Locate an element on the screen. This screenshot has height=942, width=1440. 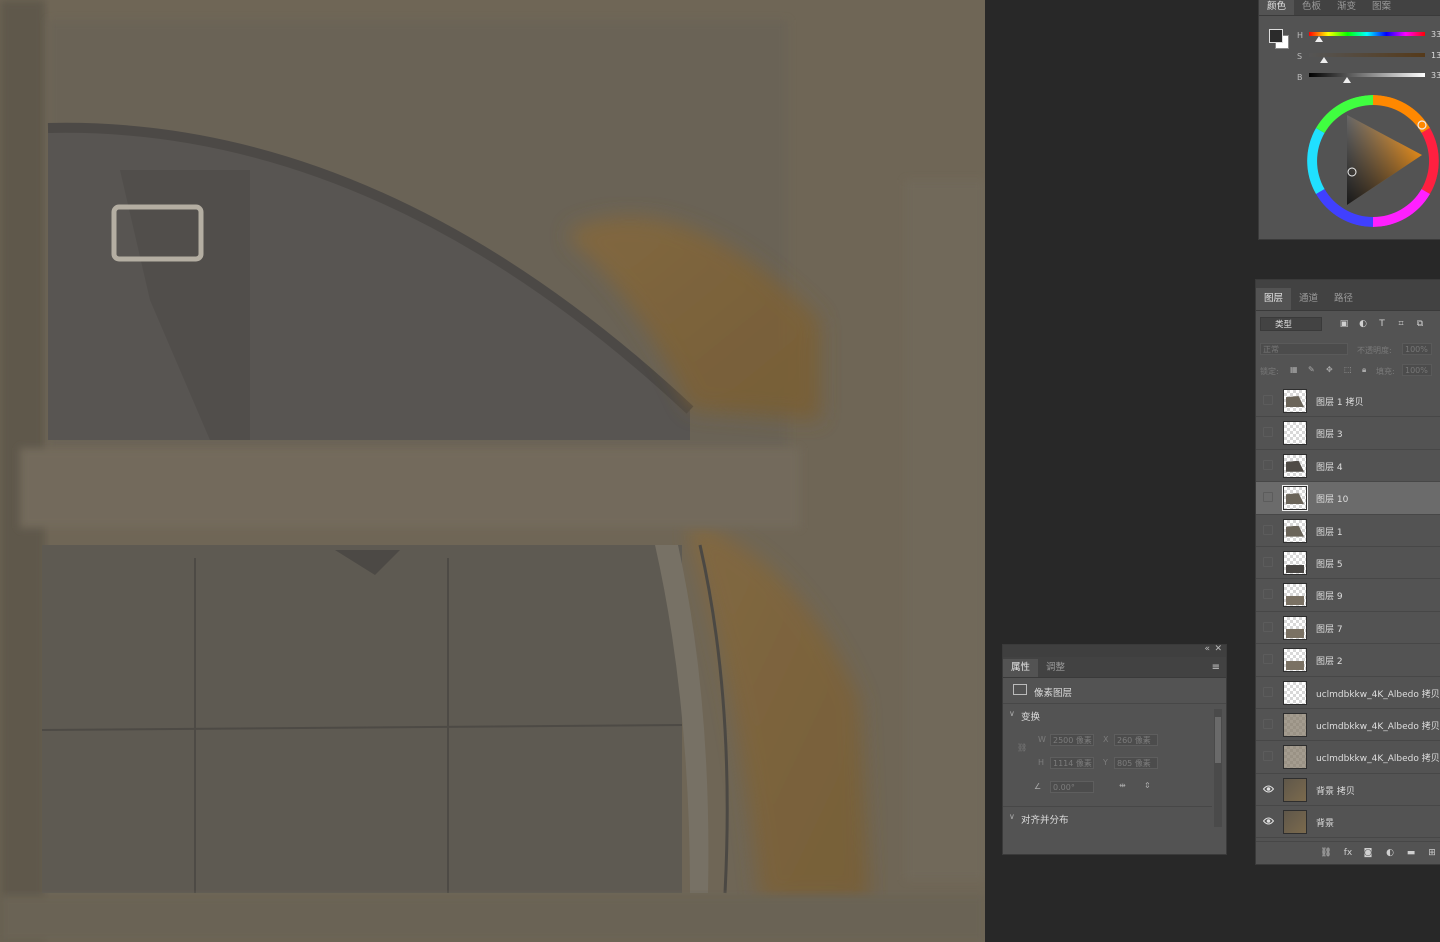
hue-slider is located at coordinates (1367, 34).